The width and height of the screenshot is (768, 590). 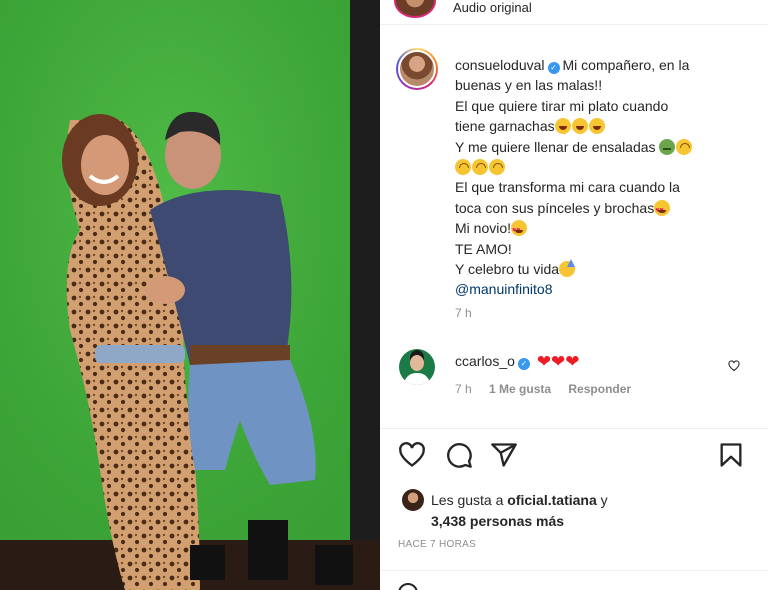 I want to click on caption-line: tiene garnachas, so click(x=605, y=126).